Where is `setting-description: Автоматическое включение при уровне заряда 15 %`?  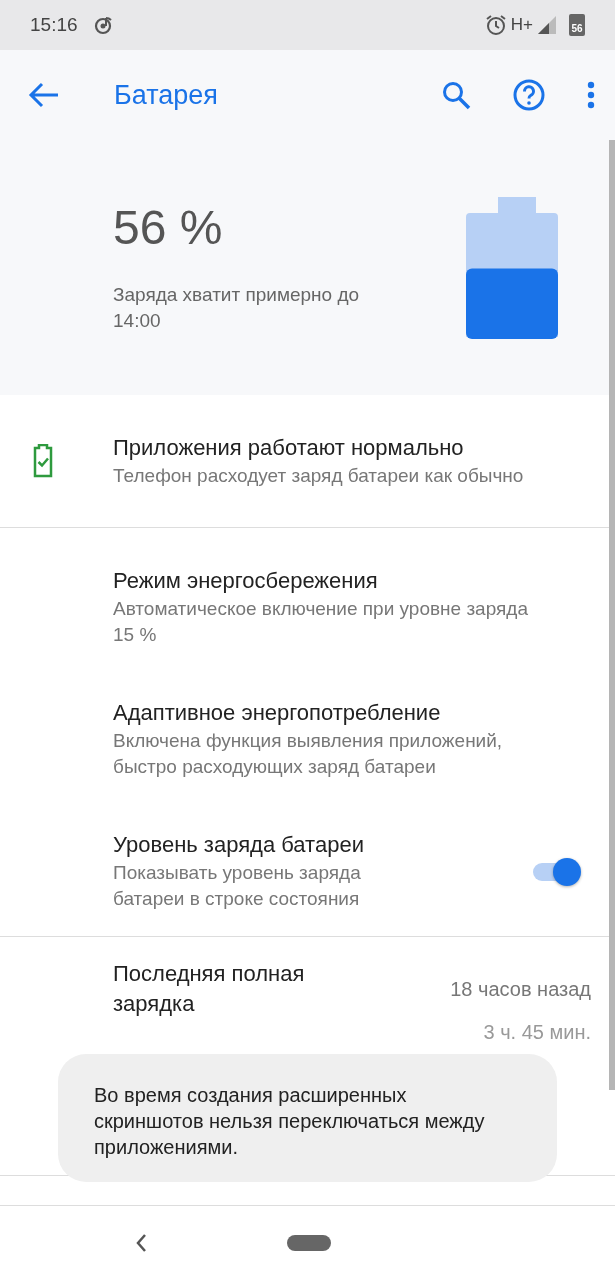 setting-description: Автоматическое включение при уровне заряда 15 % is located at coordinates (321, 622).